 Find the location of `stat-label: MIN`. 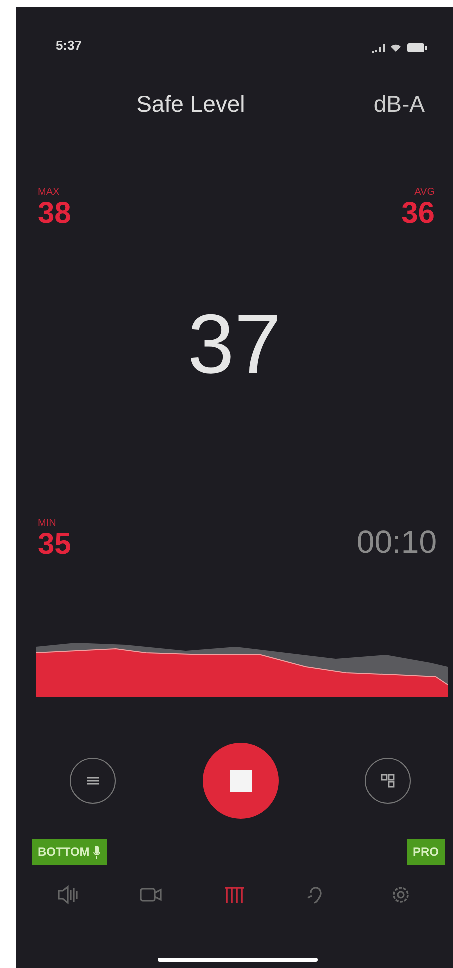

stat-label: MIN is located at coordinates (48, 523).